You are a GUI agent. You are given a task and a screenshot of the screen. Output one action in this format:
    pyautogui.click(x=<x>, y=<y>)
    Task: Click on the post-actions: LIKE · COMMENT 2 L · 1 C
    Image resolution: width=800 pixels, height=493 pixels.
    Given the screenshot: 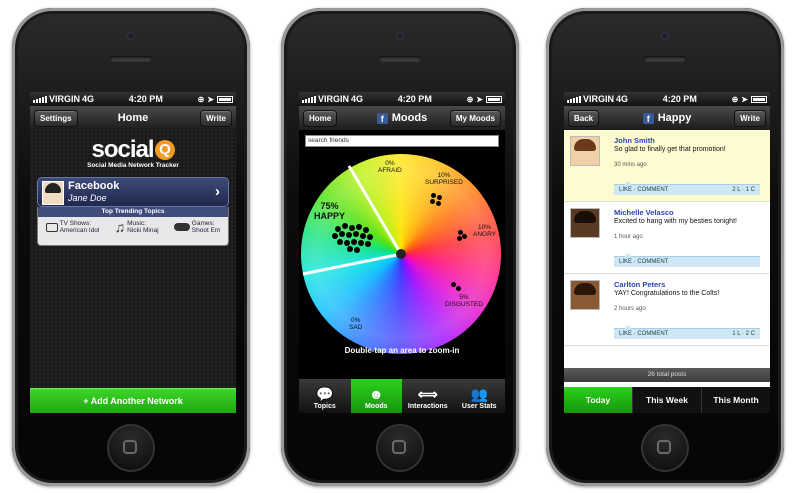 What is the action you would take?
    pyautogui.click(x=687, y=188)
    